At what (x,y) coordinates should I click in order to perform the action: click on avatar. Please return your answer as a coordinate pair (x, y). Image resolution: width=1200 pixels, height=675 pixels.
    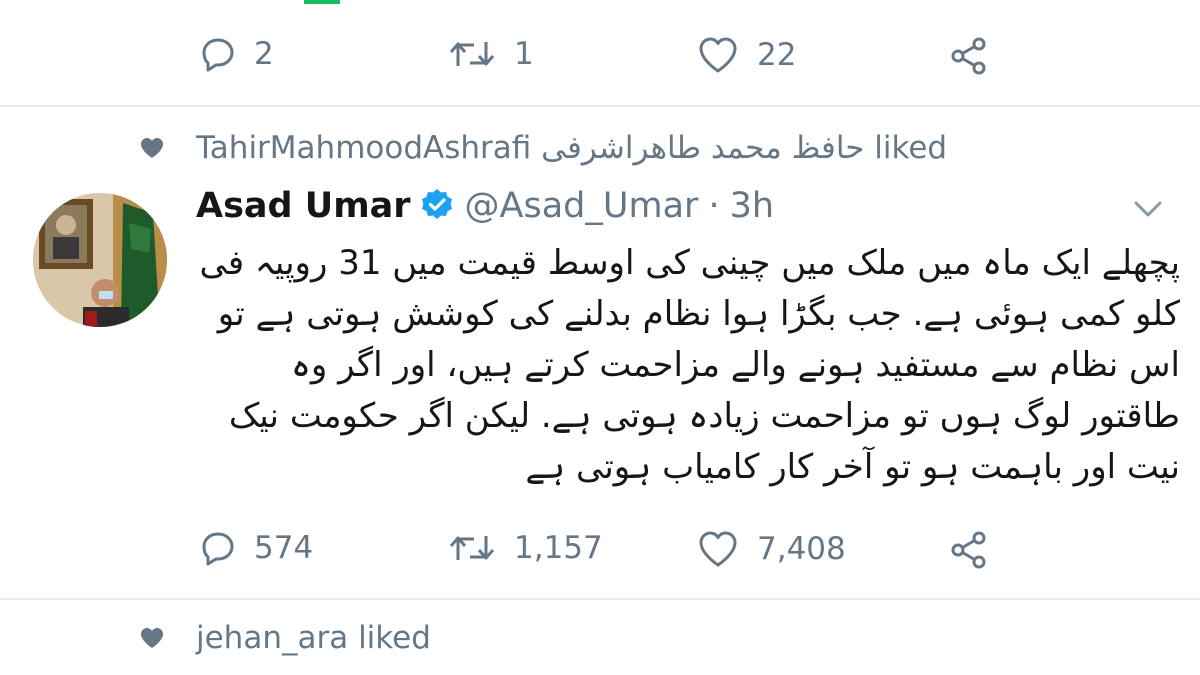
    Looking at the image, I should click on (100, 260).